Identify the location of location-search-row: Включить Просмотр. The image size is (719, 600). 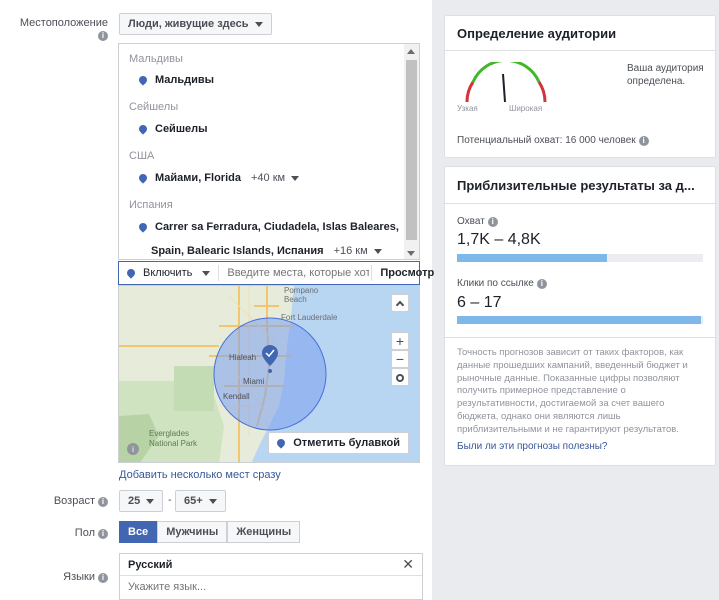
(276, 273).